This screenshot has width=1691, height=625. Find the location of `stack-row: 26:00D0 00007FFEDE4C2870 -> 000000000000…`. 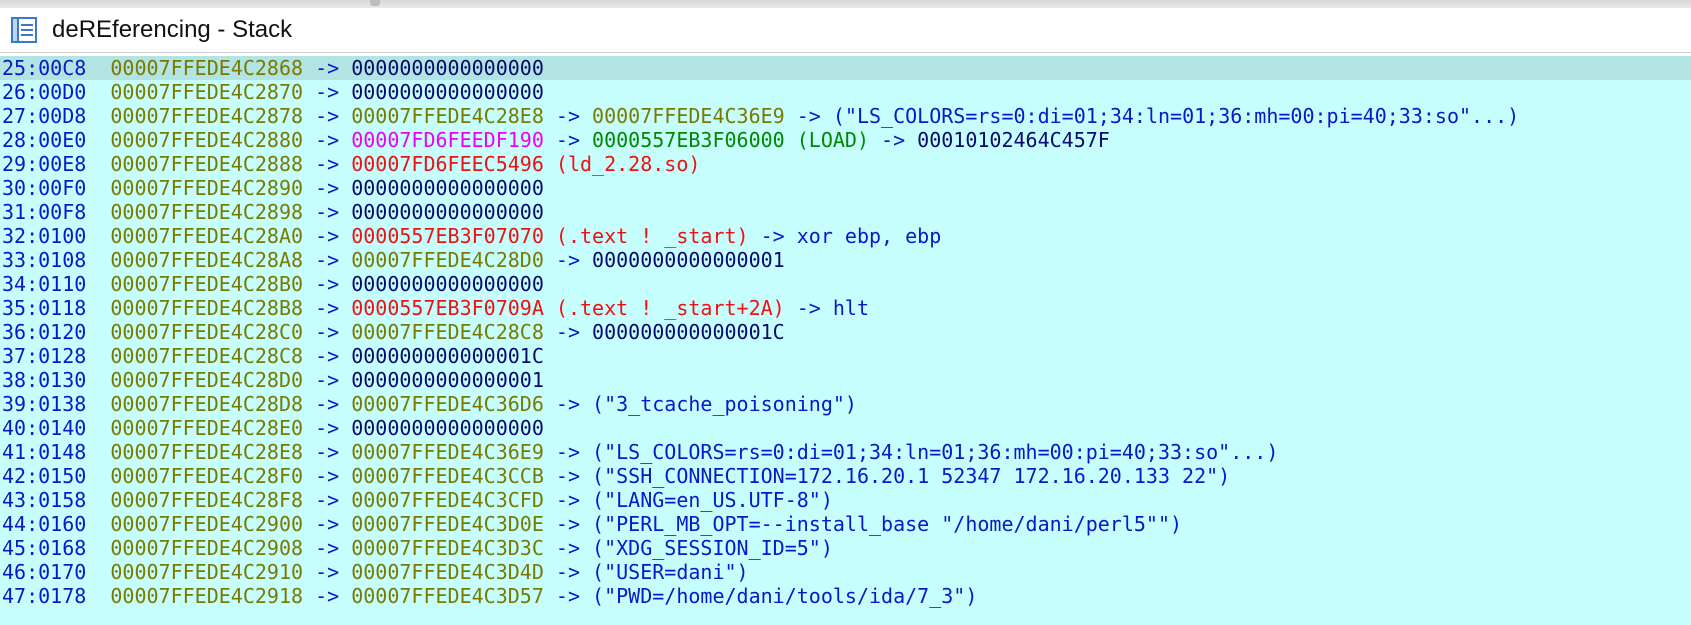

stack-row: 26:00D0 00007FFEDE4C2870 -> 000000000000… is located at coordinates (845, 92).